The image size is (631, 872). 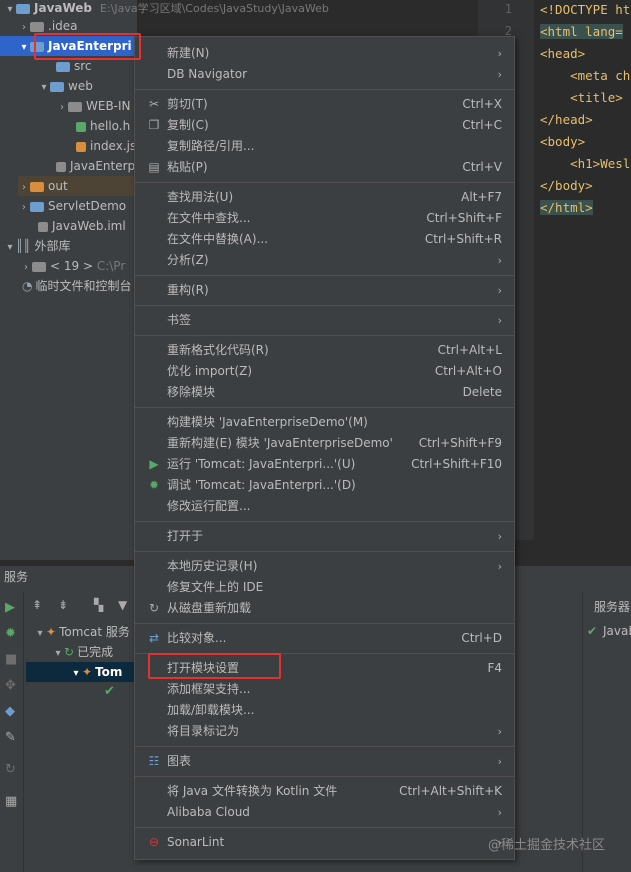 What do you see at coordinates (10, 685) in the screenshot?
I see `deploy-icon: ✥` at bounding box center [10, 685].